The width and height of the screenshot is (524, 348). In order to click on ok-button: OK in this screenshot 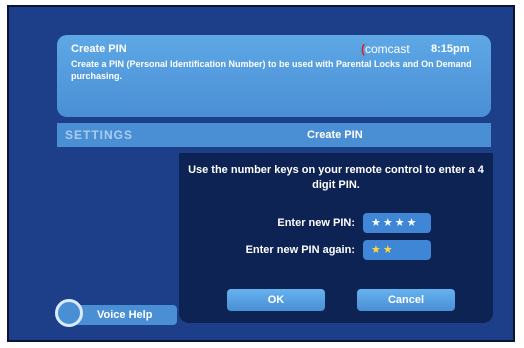, I will do `click(276, 300)`.